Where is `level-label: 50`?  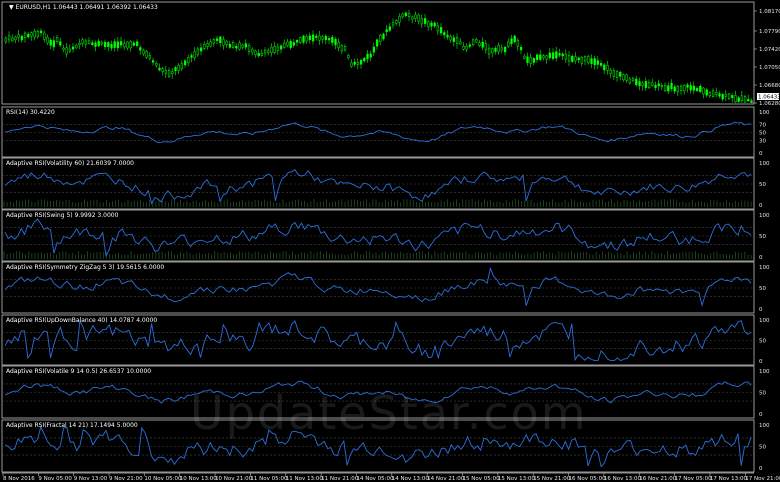 level-label: 50 is located at coordinates (762, 289).